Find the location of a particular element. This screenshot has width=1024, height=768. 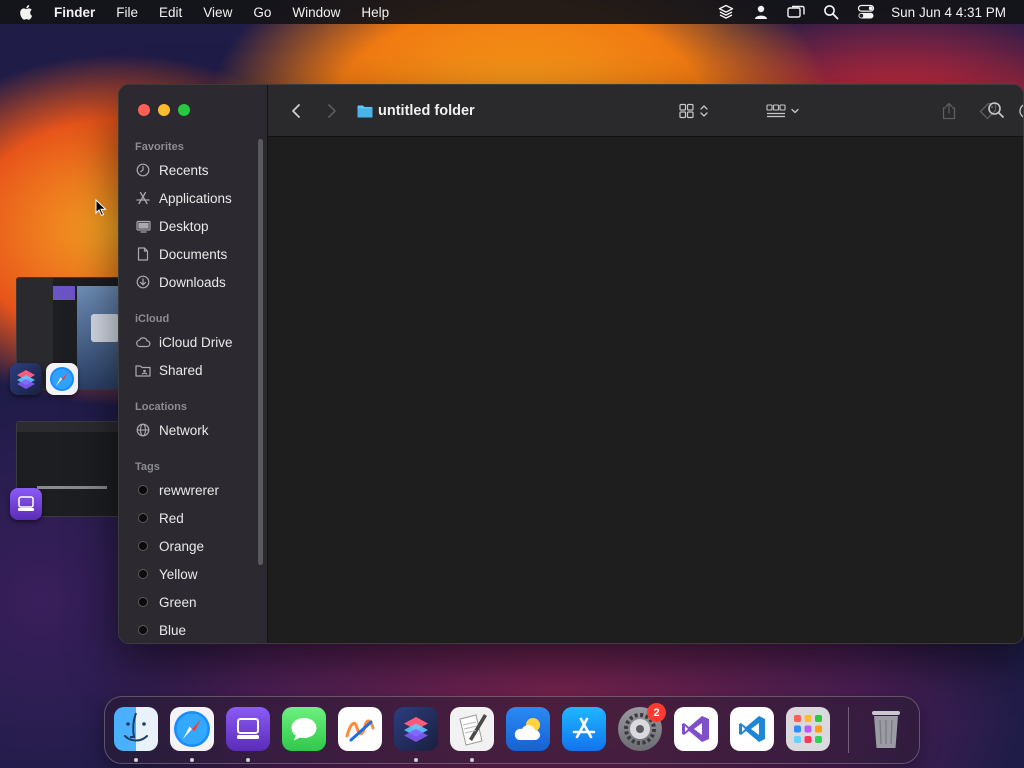

share-icon is located at coordinates (949, 111).